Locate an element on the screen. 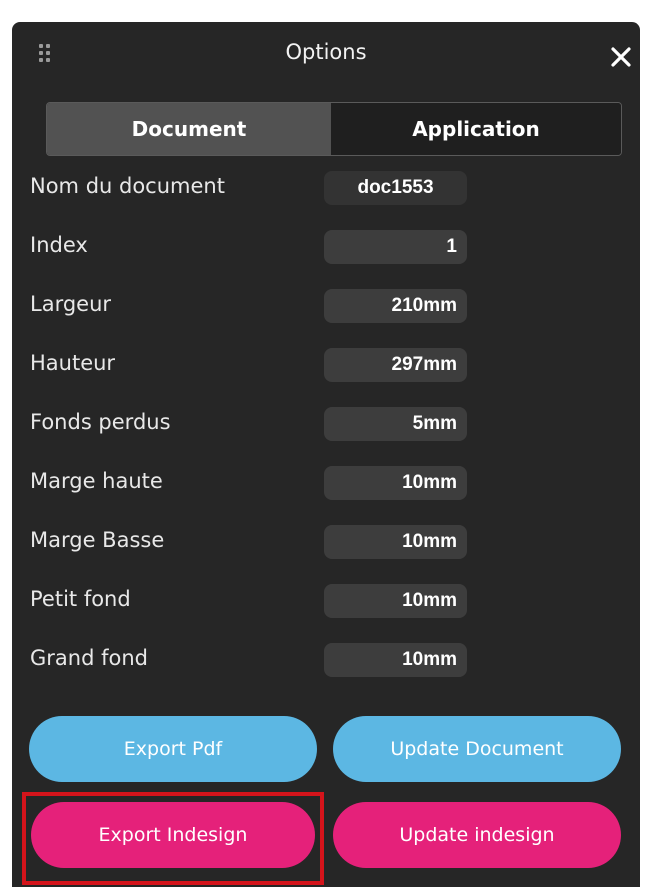  export-indesign-button: Export Indesign is located at coordinates (173, 835).